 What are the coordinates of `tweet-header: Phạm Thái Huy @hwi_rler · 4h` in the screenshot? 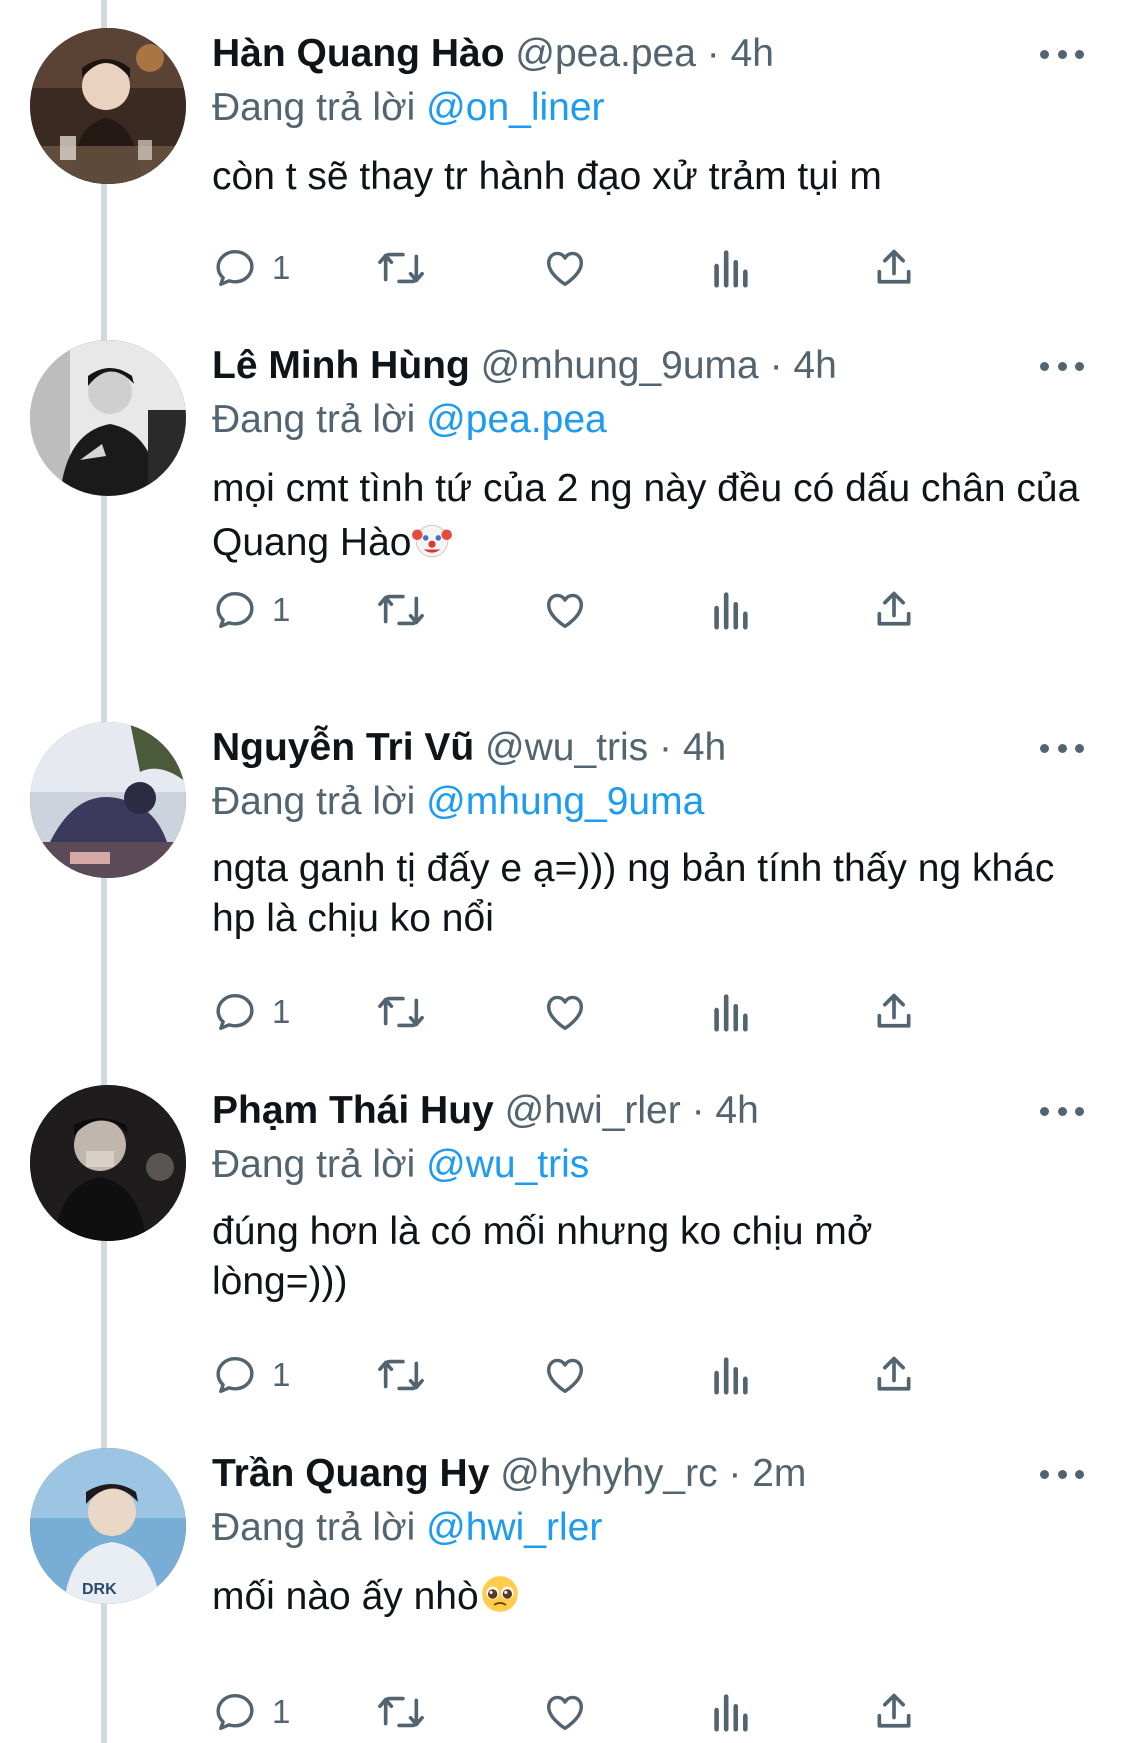 It's located at (485, 1111).